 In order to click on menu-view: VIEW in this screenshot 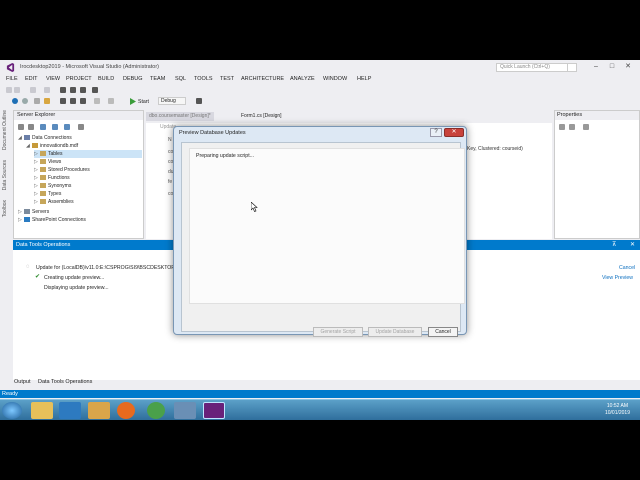, I will do `click(53, 79)`.